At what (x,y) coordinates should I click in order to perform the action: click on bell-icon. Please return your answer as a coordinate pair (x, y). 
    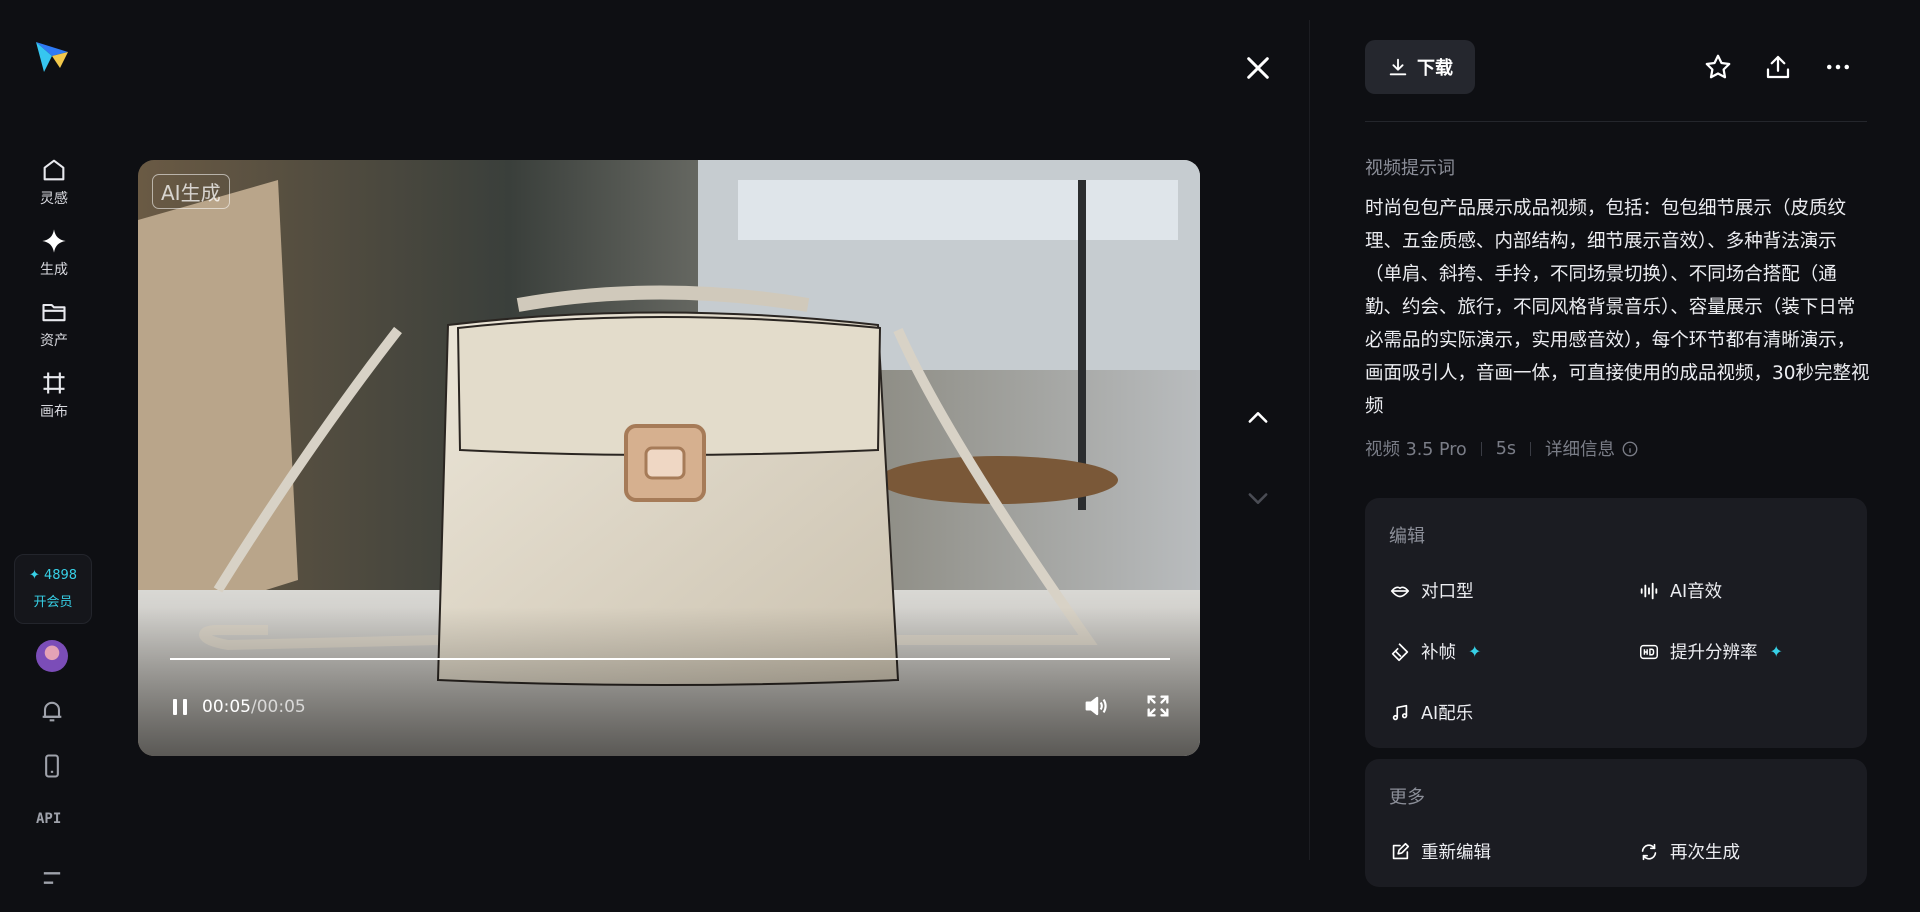
    Looking at the image, I should click on (52, 711).